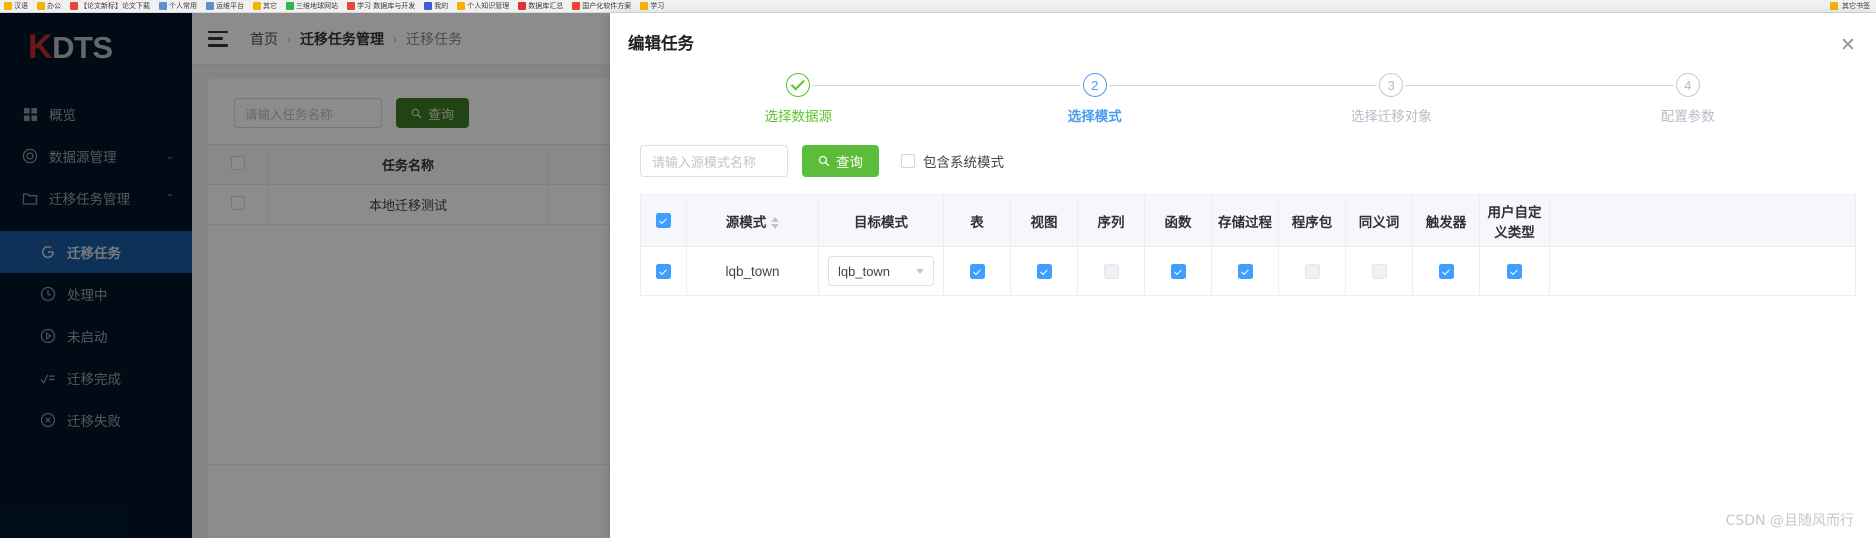 Image resolution: width=1876 pixels, height=538 pixels. Describe the element at coordinates (1702, 220) in the screenshot. I see `schema-col-filler` at that location.